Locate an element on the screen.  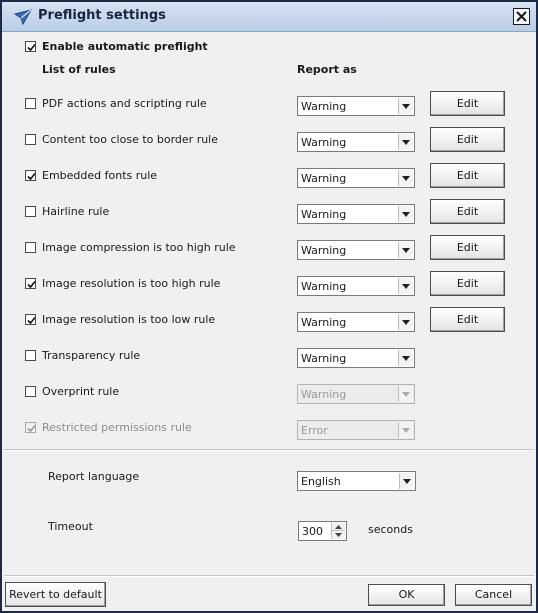
stepper-down-button is located at coordinates (338, 535).